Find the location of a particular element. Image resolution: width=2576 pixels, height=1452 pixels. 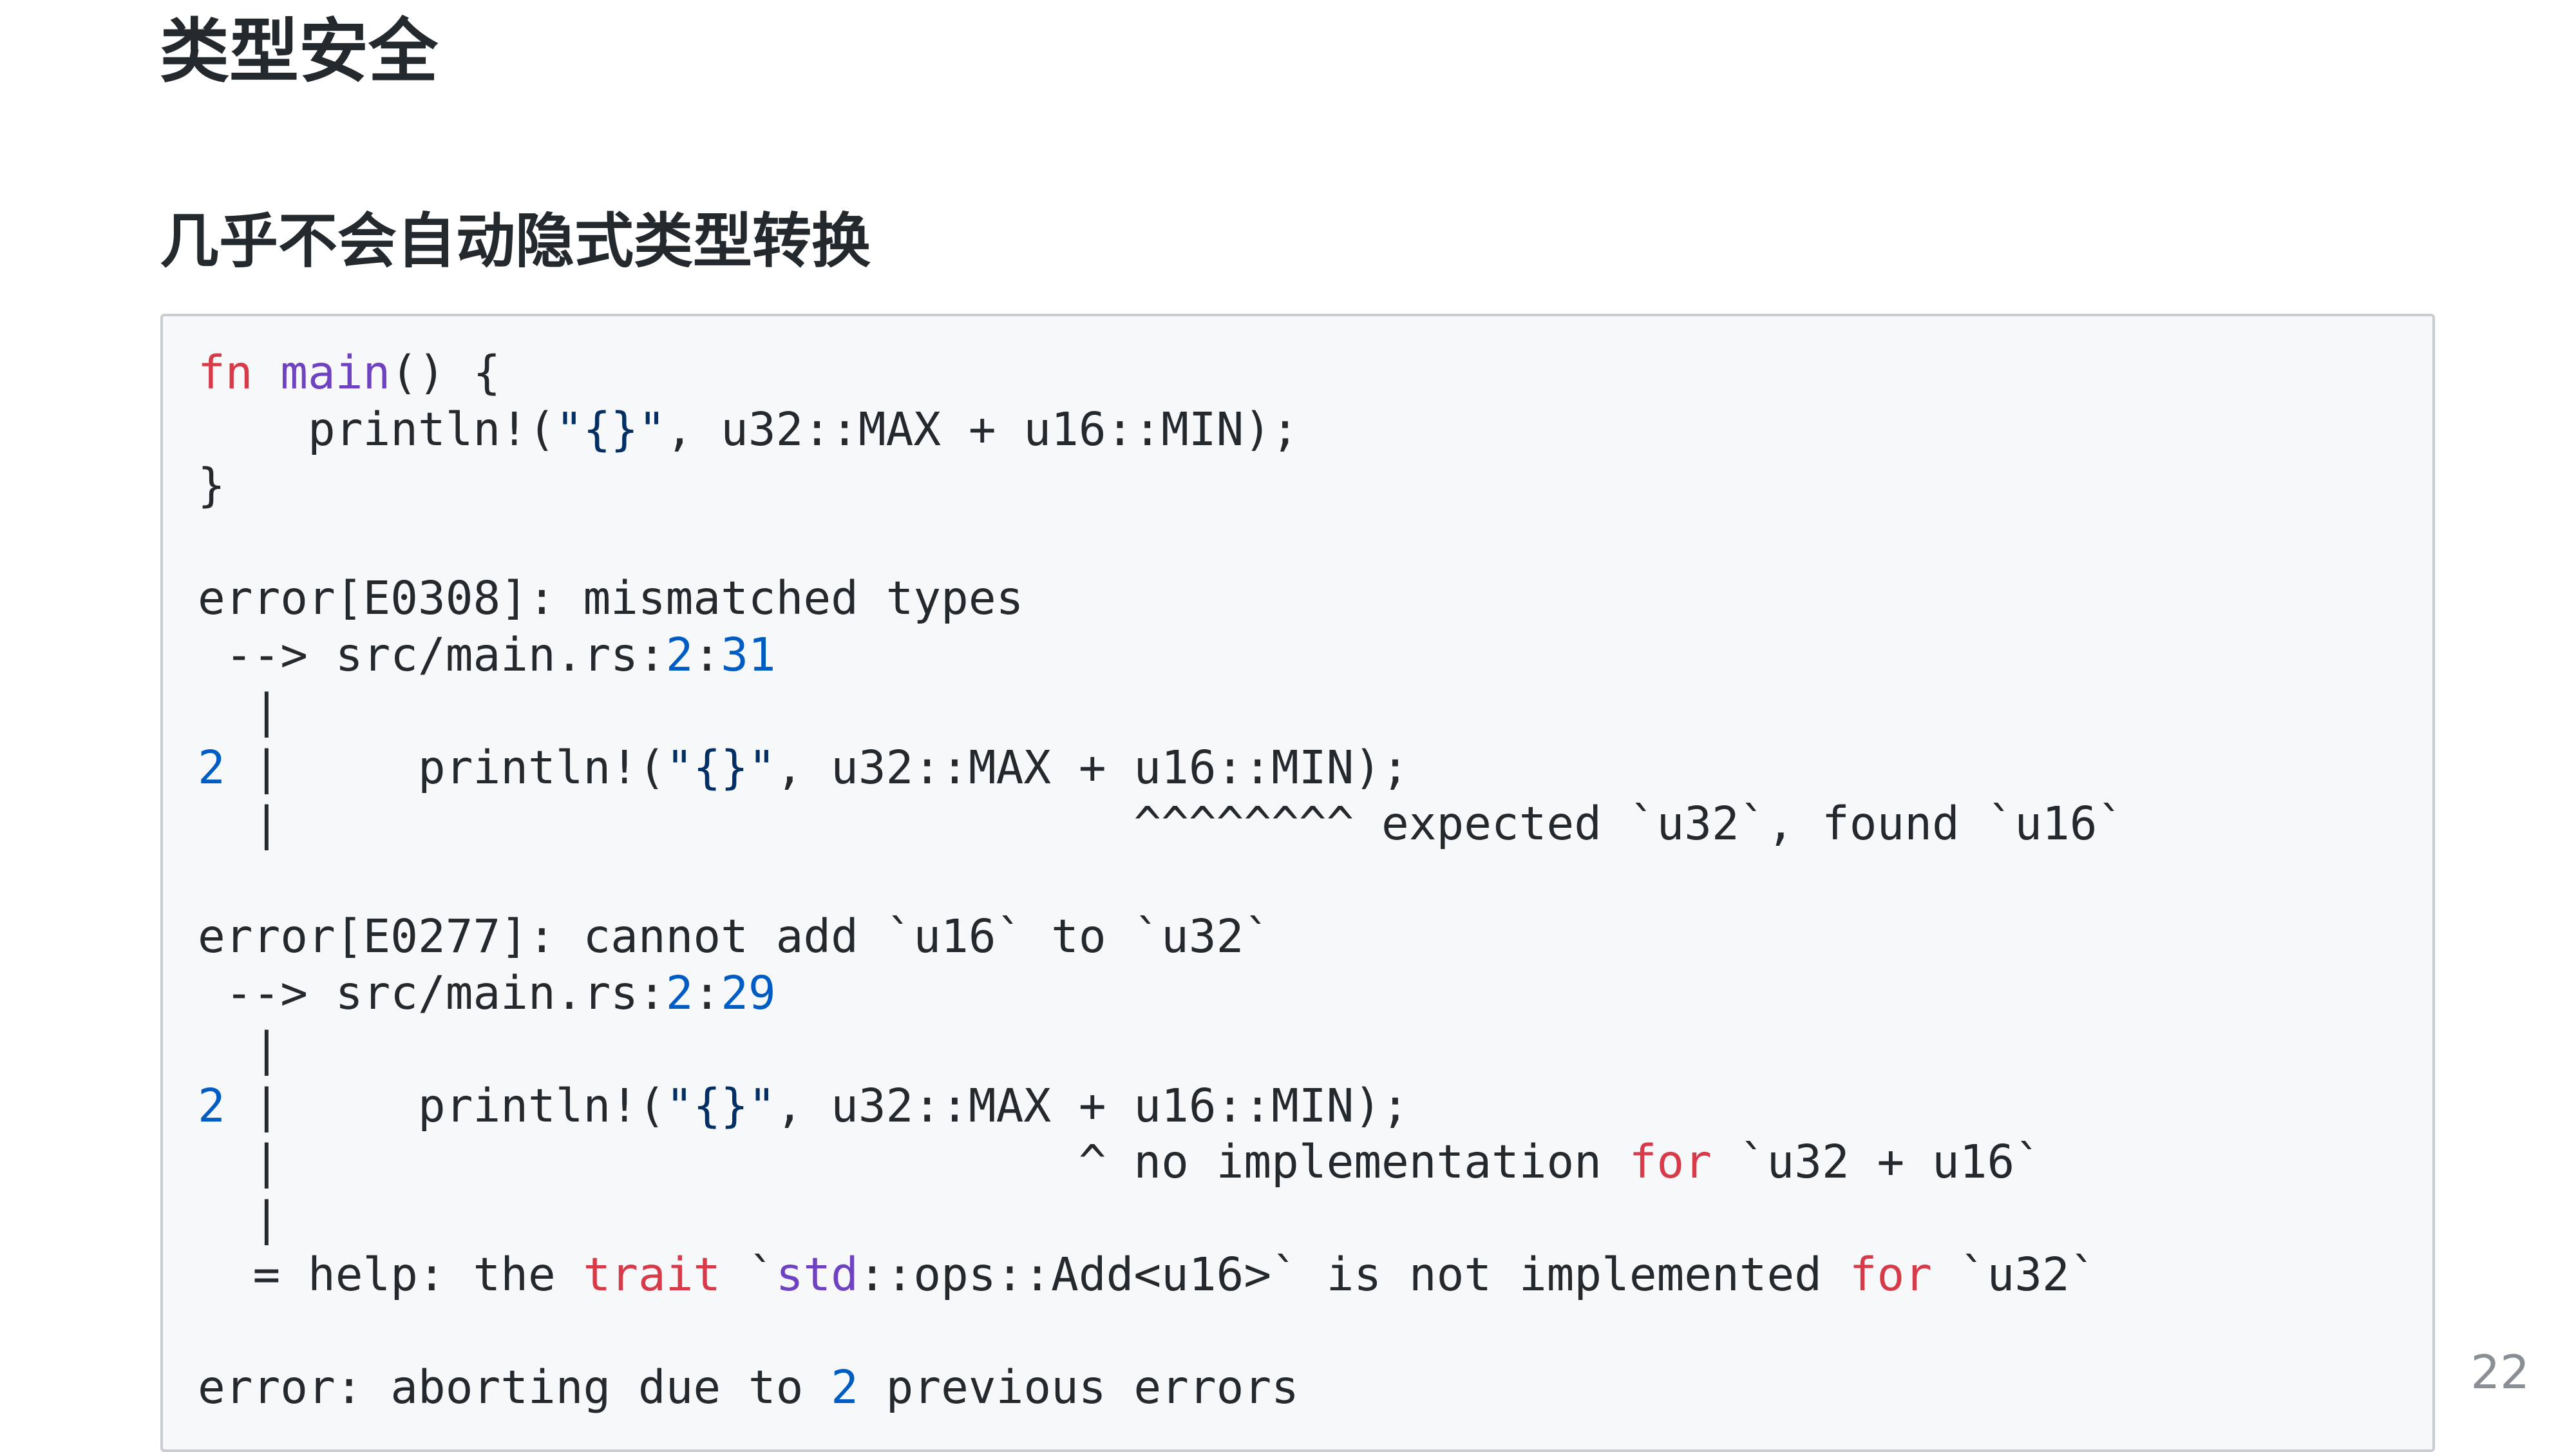

code-keyword: trait is located at coordinates (652, 1274).